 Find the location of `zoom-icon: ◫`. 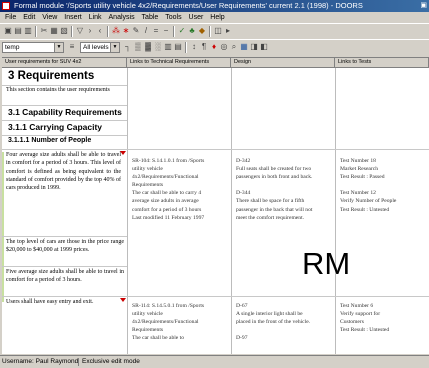

zoom-icon: ◫ is located at coordinates (218, 31).